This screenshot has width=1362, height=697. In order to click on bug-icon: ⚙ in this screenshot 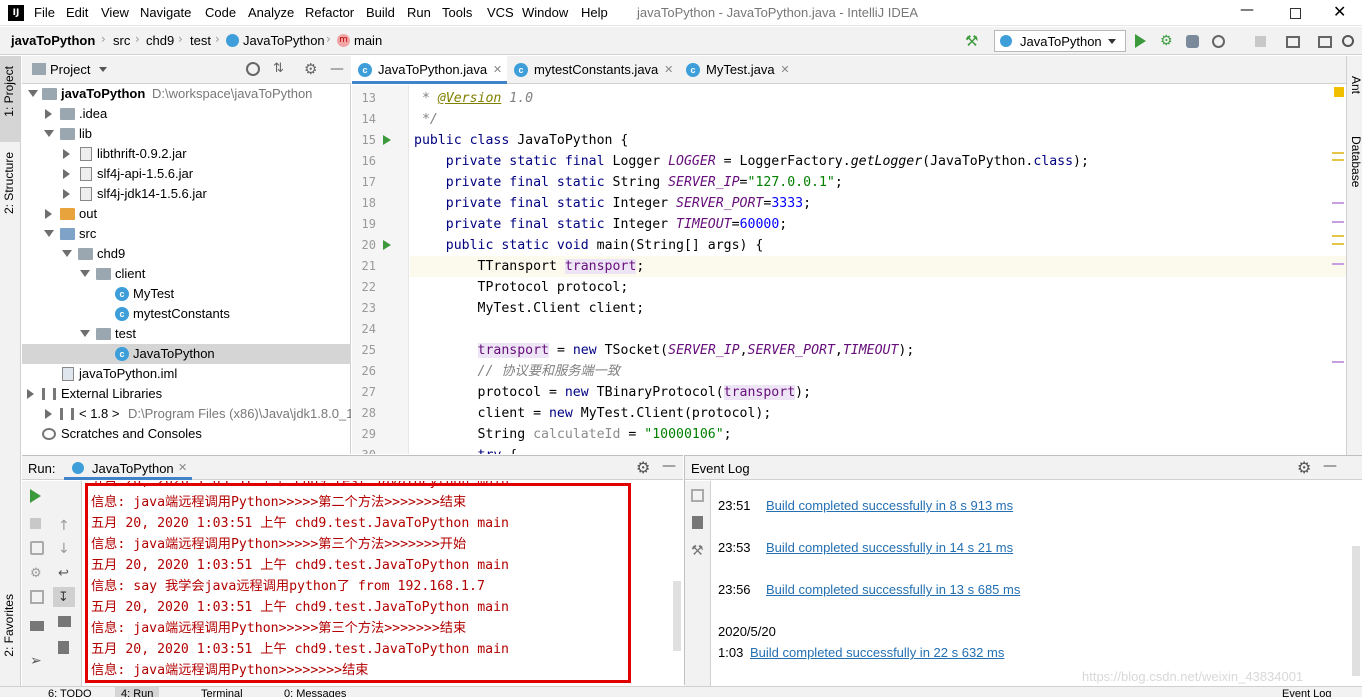, I will do `click(37, 573)`.